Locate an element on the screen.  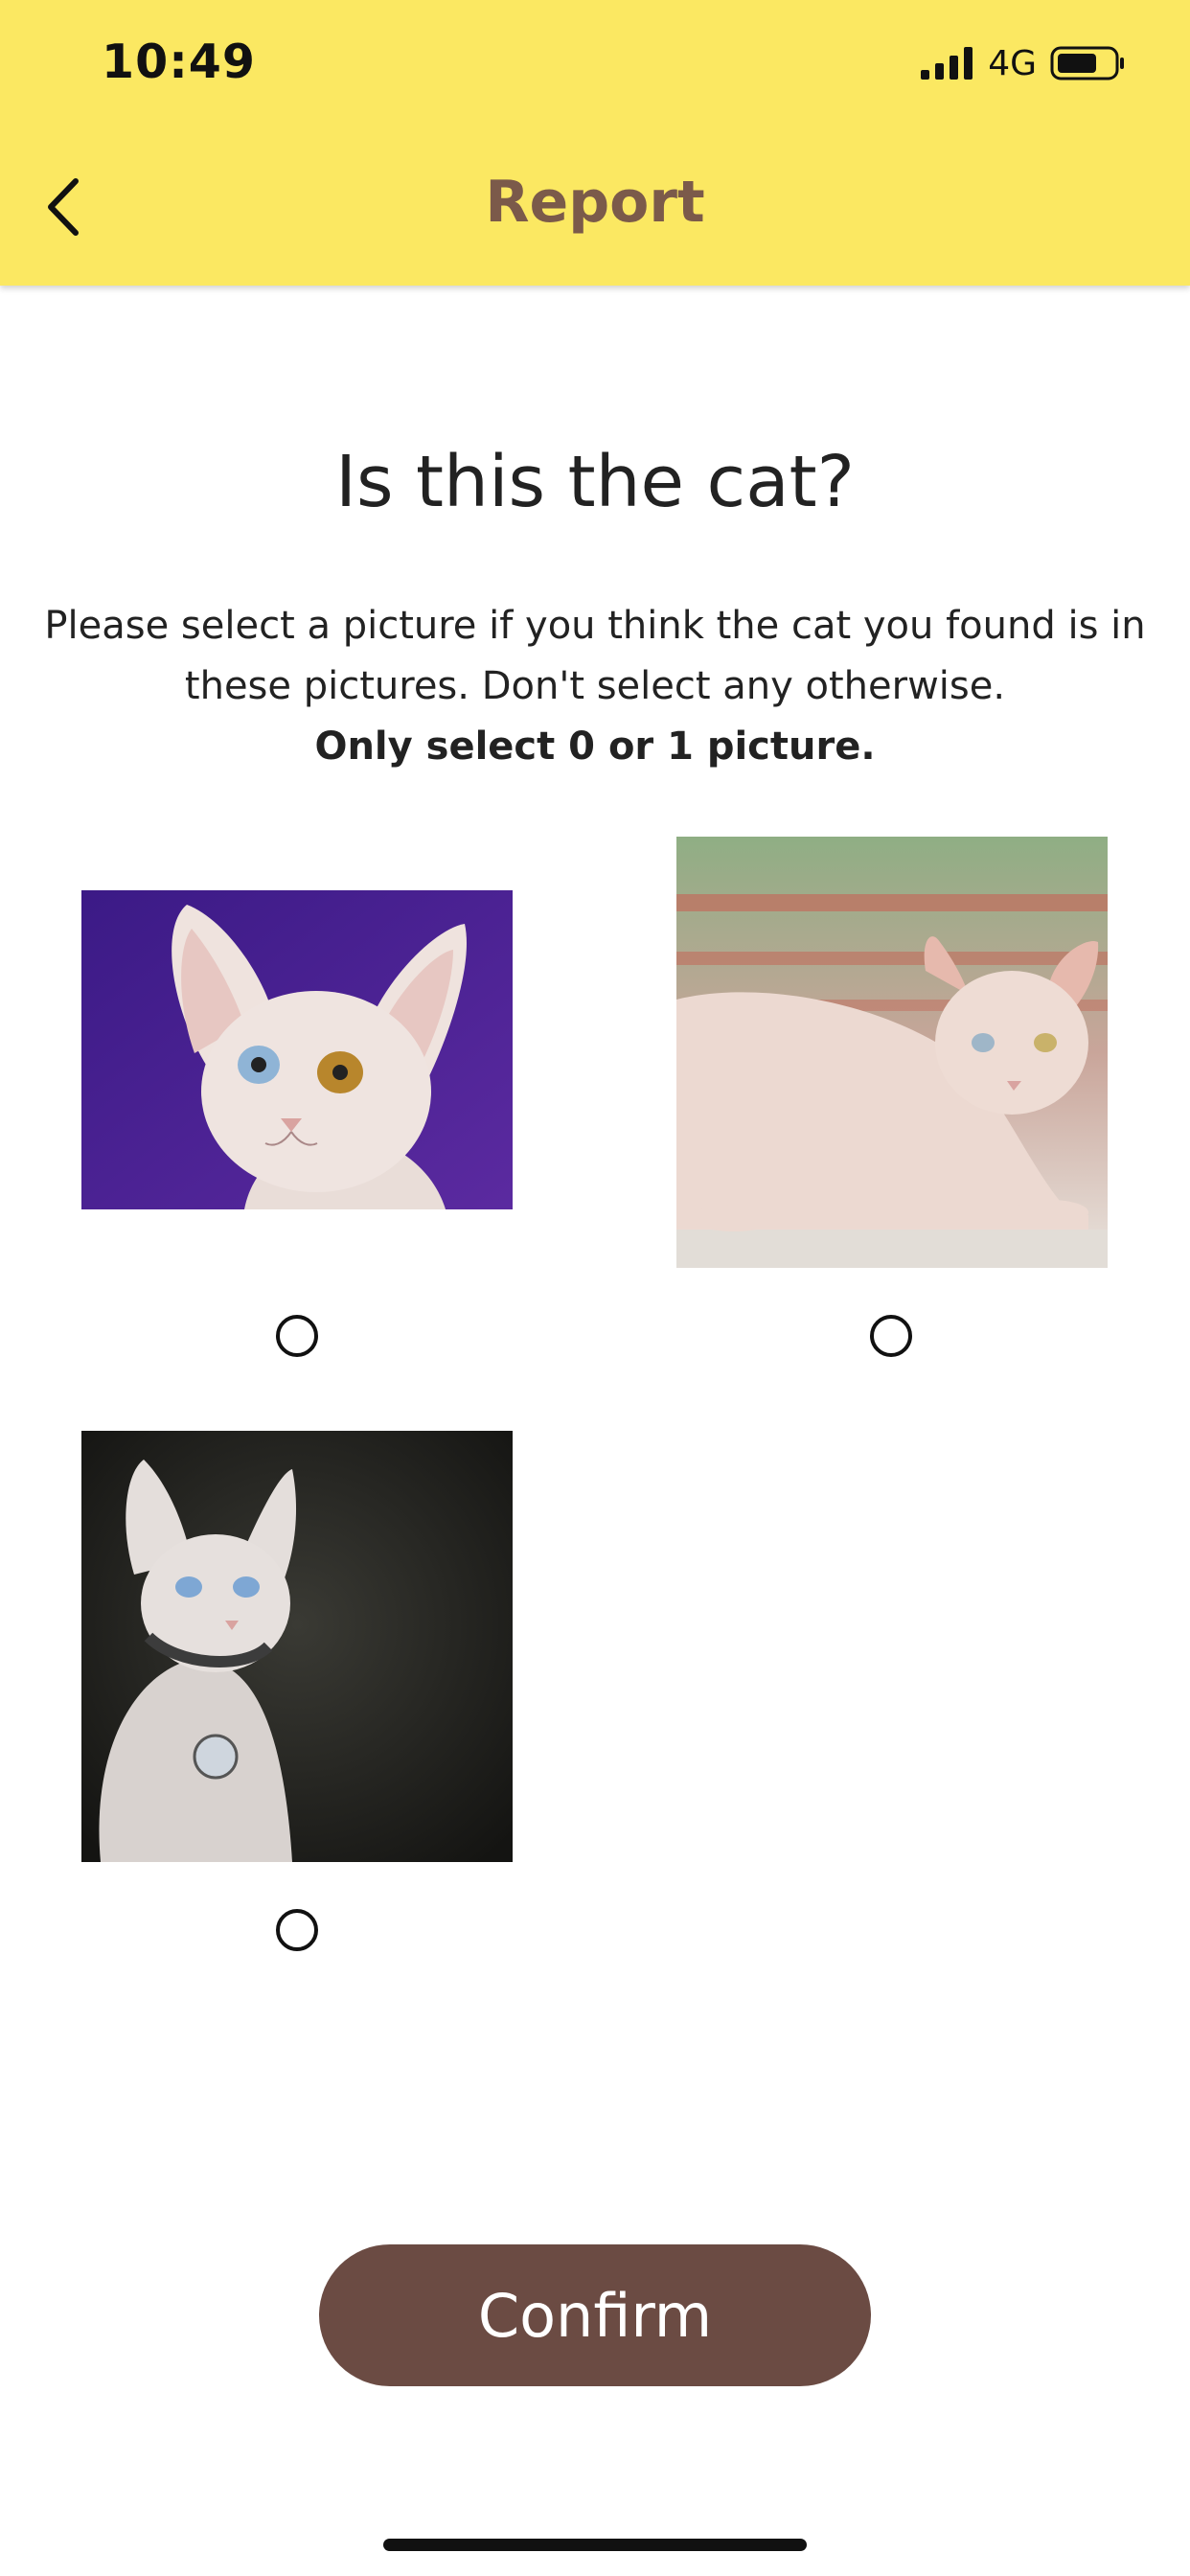
status-indicators: 4G is located at coordinates (1024, 63).